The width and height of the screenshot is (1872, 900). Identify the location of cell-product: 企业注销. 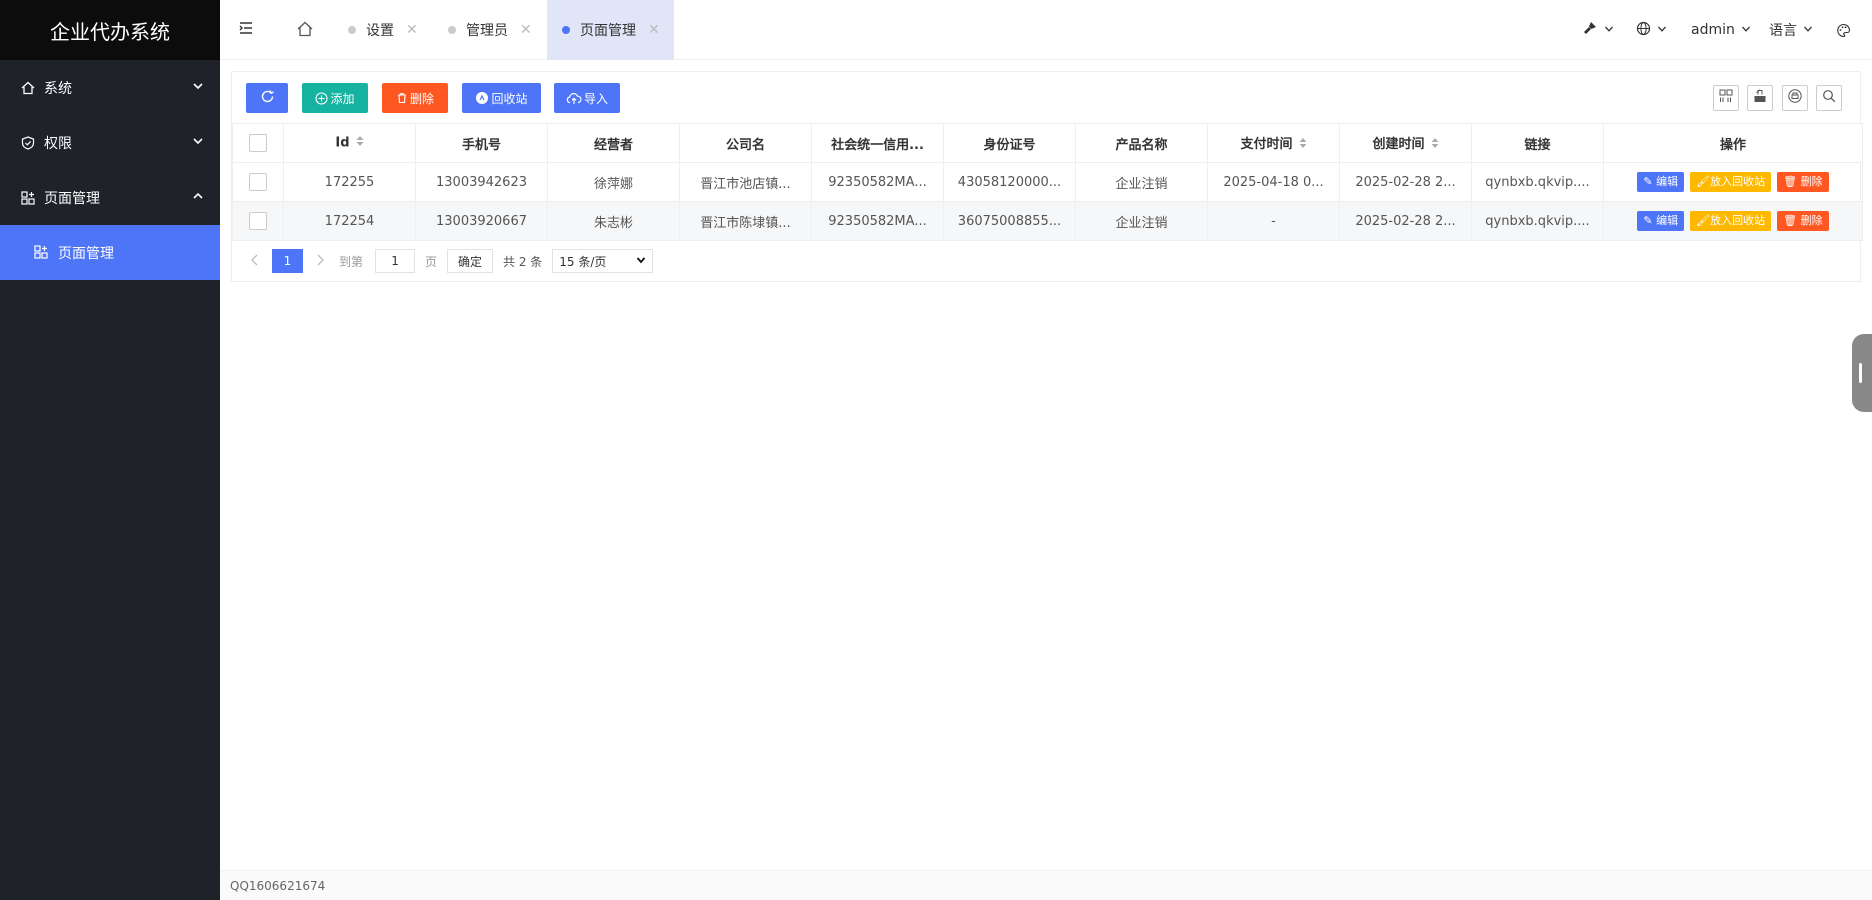
(1141, 221).